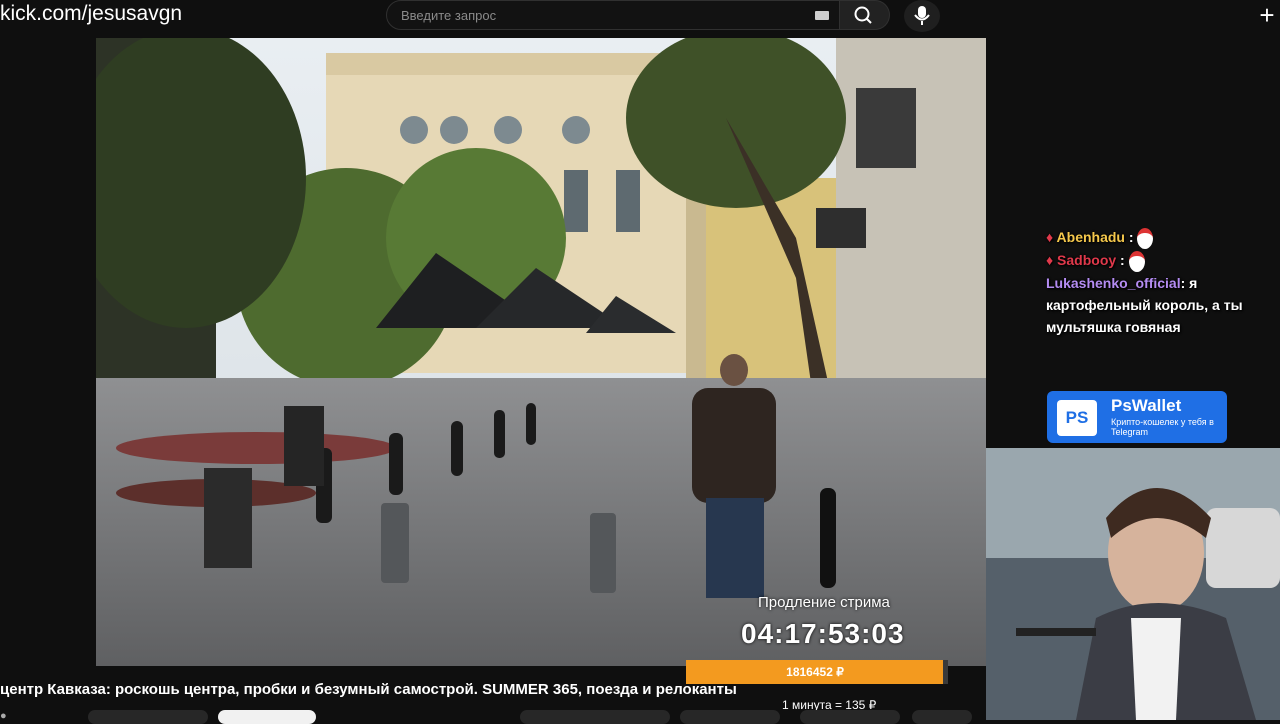 The height and width of the screenshot is (724, 1280). What do you see at coordinates (595, 717) in the screenshot?
I see `like-chip` at bounding box center [595, 717].